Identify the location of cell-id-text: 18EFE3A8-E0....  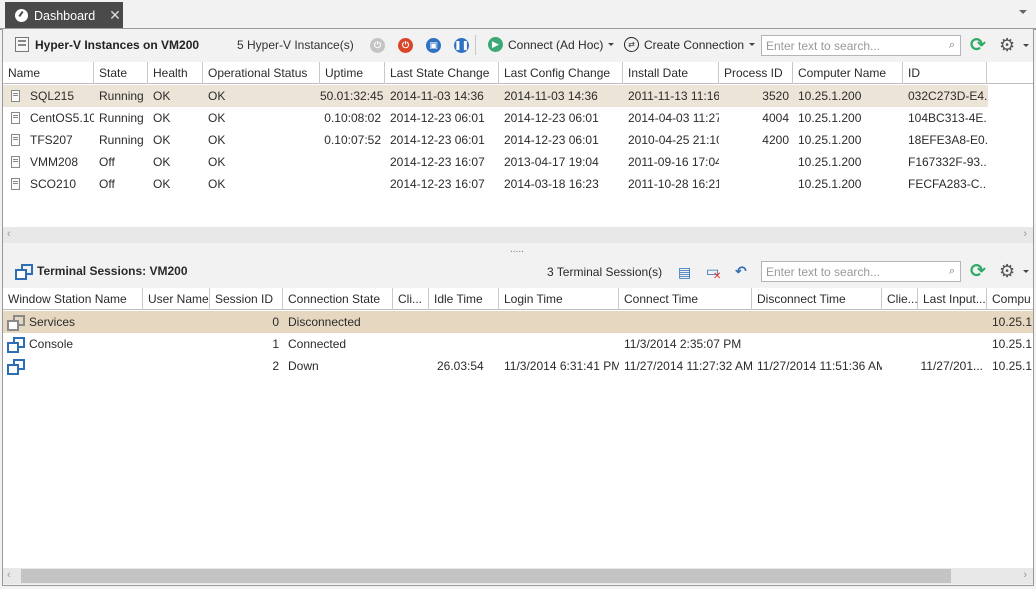
(947, 140).